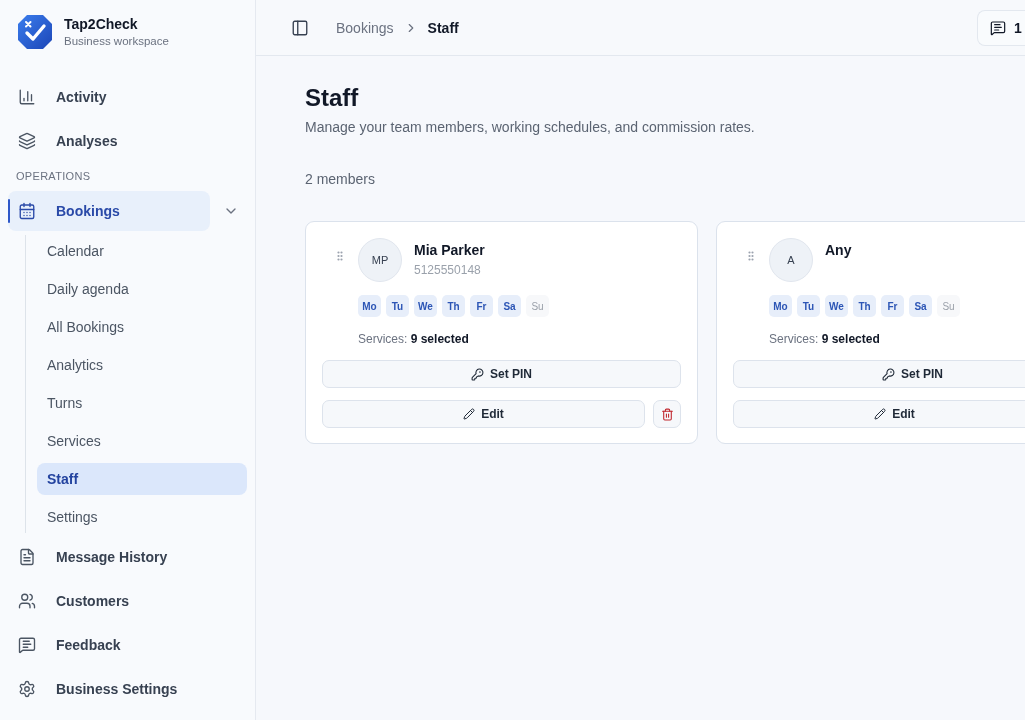 This screenshot has height=720, width=1025. What do you see at coordinates (127, 557) in the screenshot?
I see `nav-item: Message History` at bounding box center [127, 557].